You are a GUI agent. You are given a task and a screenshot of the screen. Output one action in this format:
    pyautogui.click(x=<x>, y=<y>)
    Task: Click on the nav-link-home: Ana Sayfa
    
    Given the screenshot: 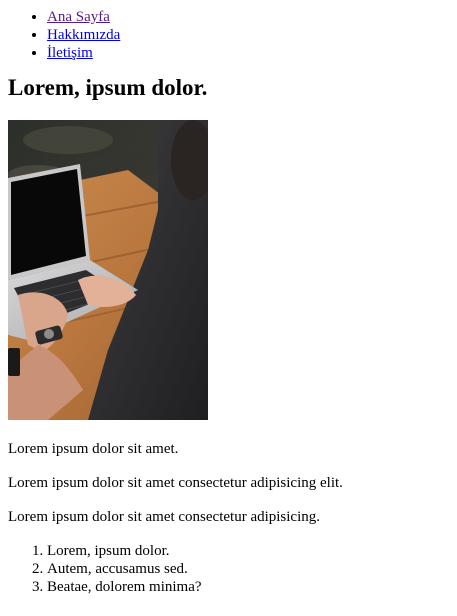 What is the action you would take?
    pyautogui.click(x=78, y=17)
    